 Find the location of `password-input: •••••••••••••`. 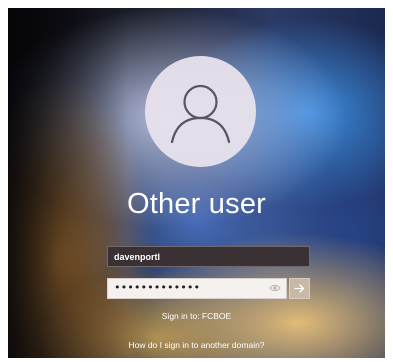

password-input: ••••••••••••• is located at coordinates (197, 288).